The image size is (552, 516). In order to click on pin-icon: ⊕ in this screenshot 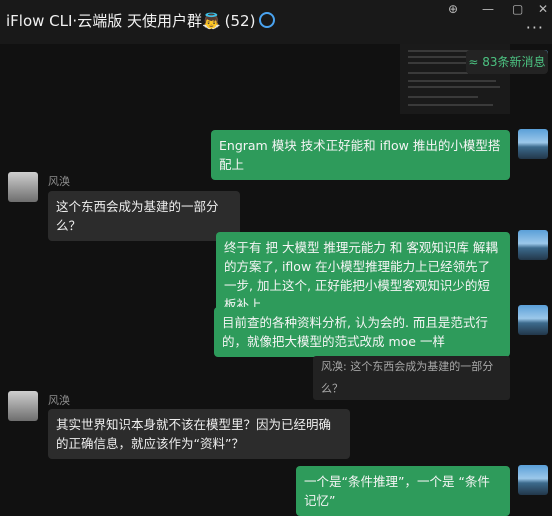, I will do `click(453, 9)`.